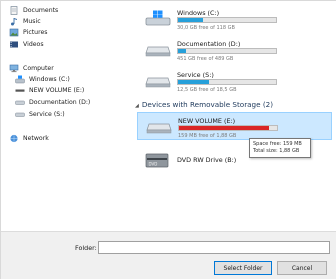 This screenshot has height=279, width=336. What do you see at coordinates (153, 164) in the screenshot?
I see `svg-text: DVD` at bounding box center [153, 164].